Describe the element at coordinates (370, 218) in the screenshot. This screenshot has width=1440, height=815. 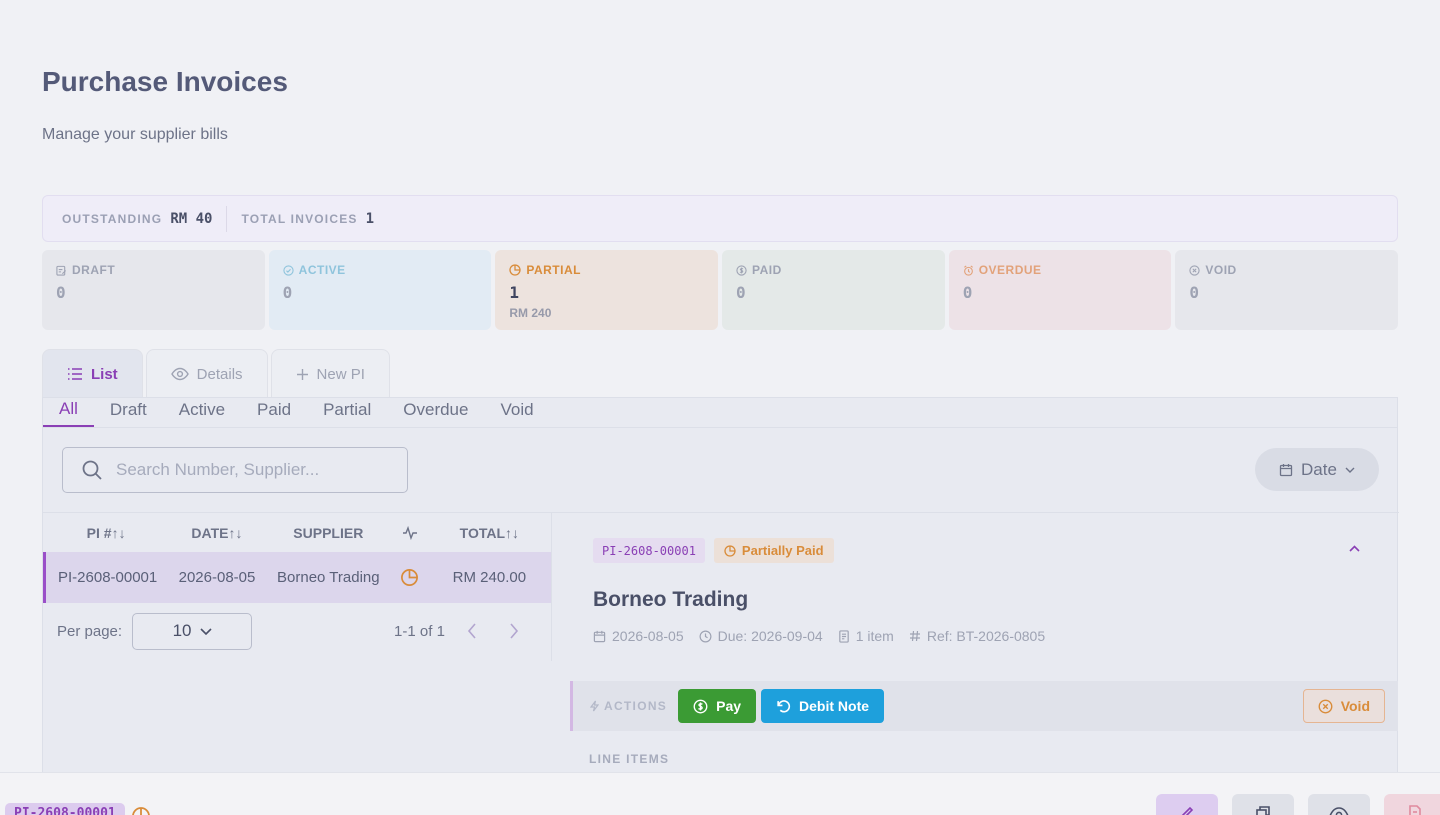
I see `total-invoices-value: 1` at that location.